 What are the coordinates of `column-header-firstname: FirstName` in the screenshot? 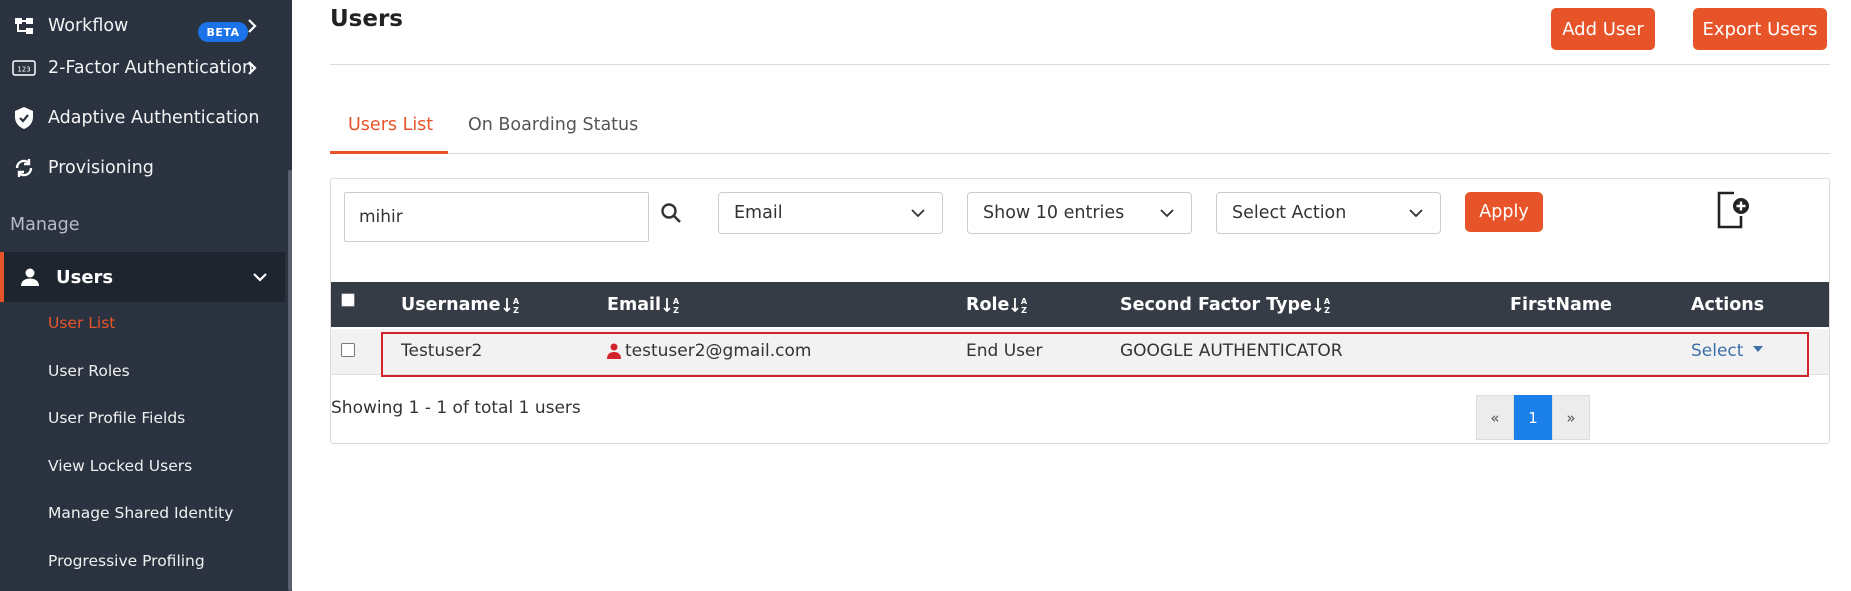 It's located at (1561, 305).